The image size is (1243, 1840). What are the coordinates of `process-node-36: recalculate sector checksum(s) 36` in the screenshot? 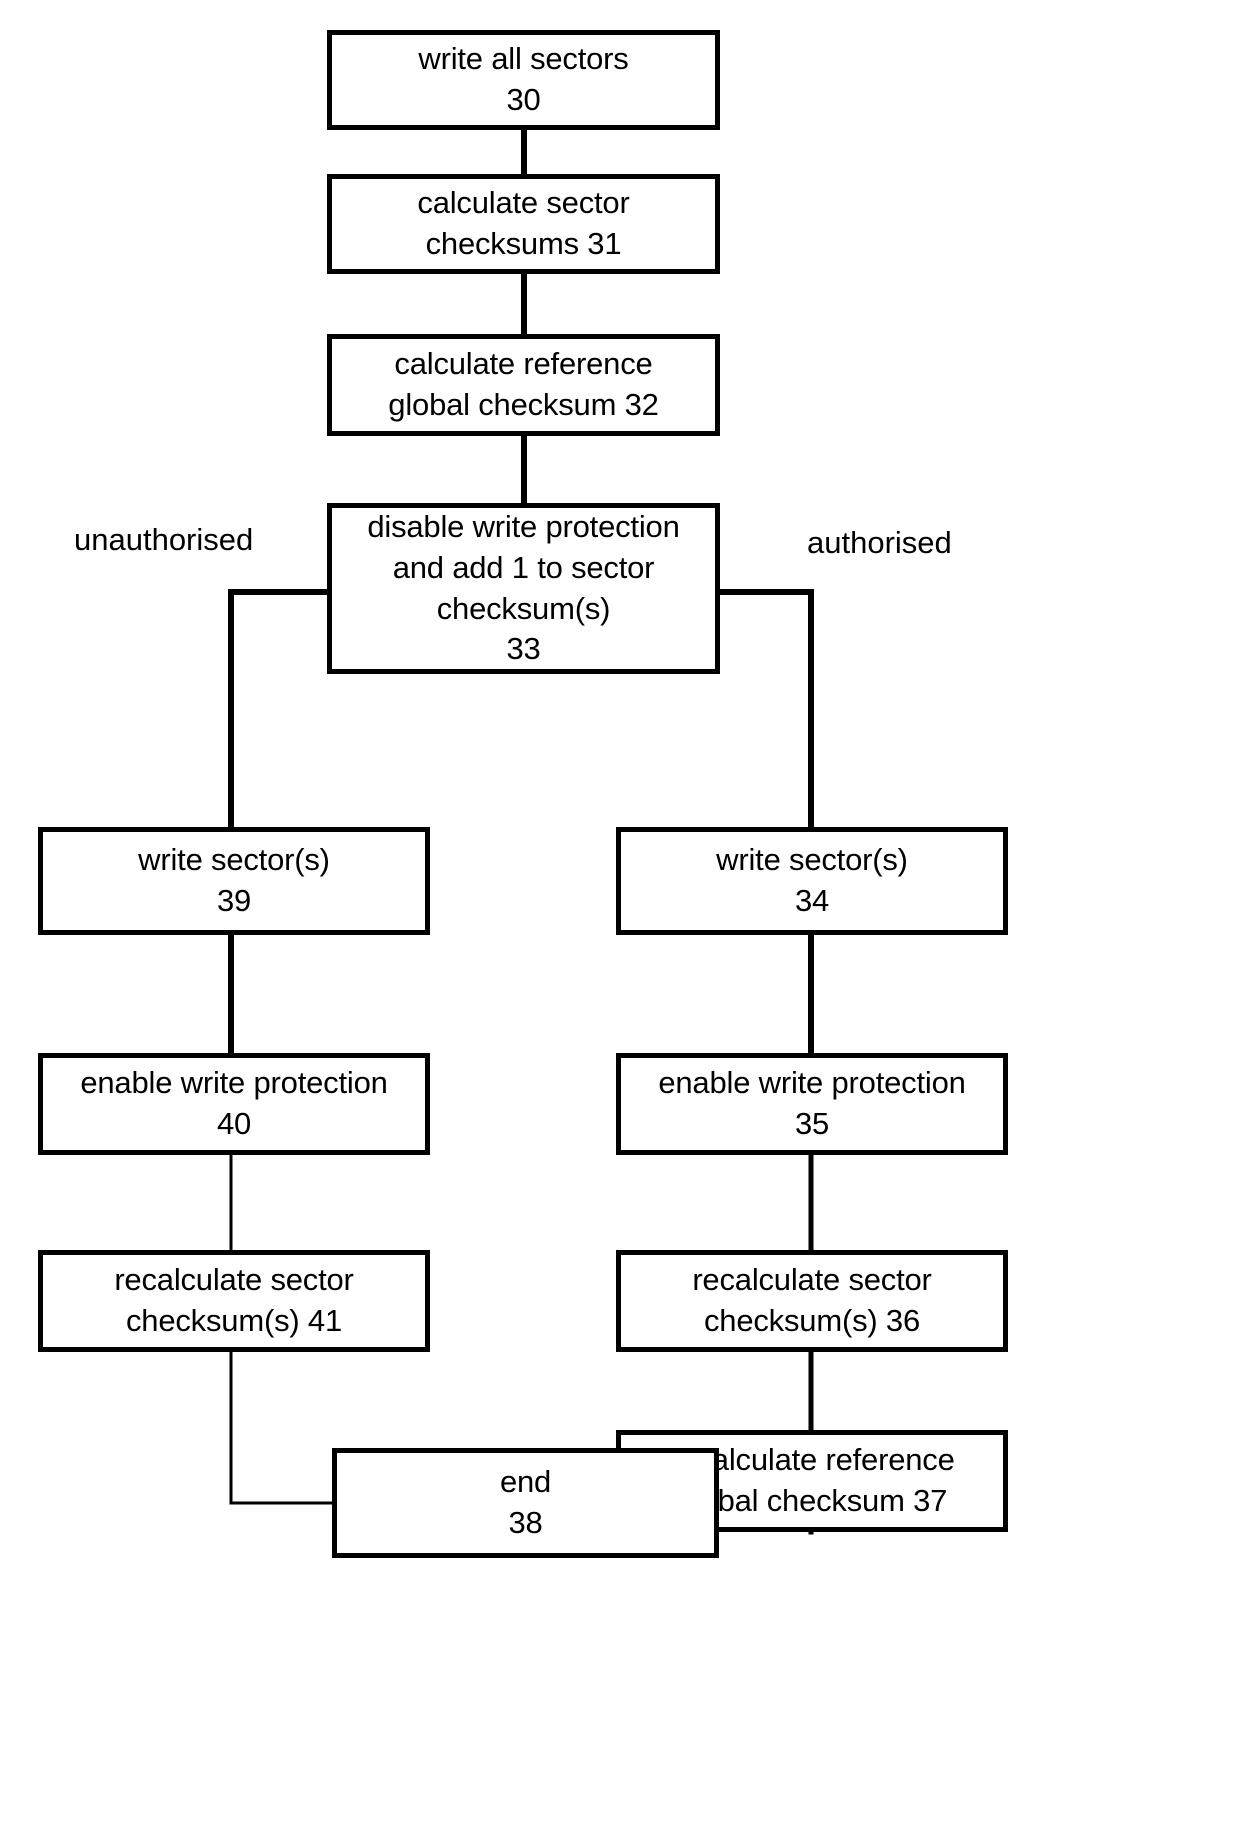 It's located at (812, 1301).